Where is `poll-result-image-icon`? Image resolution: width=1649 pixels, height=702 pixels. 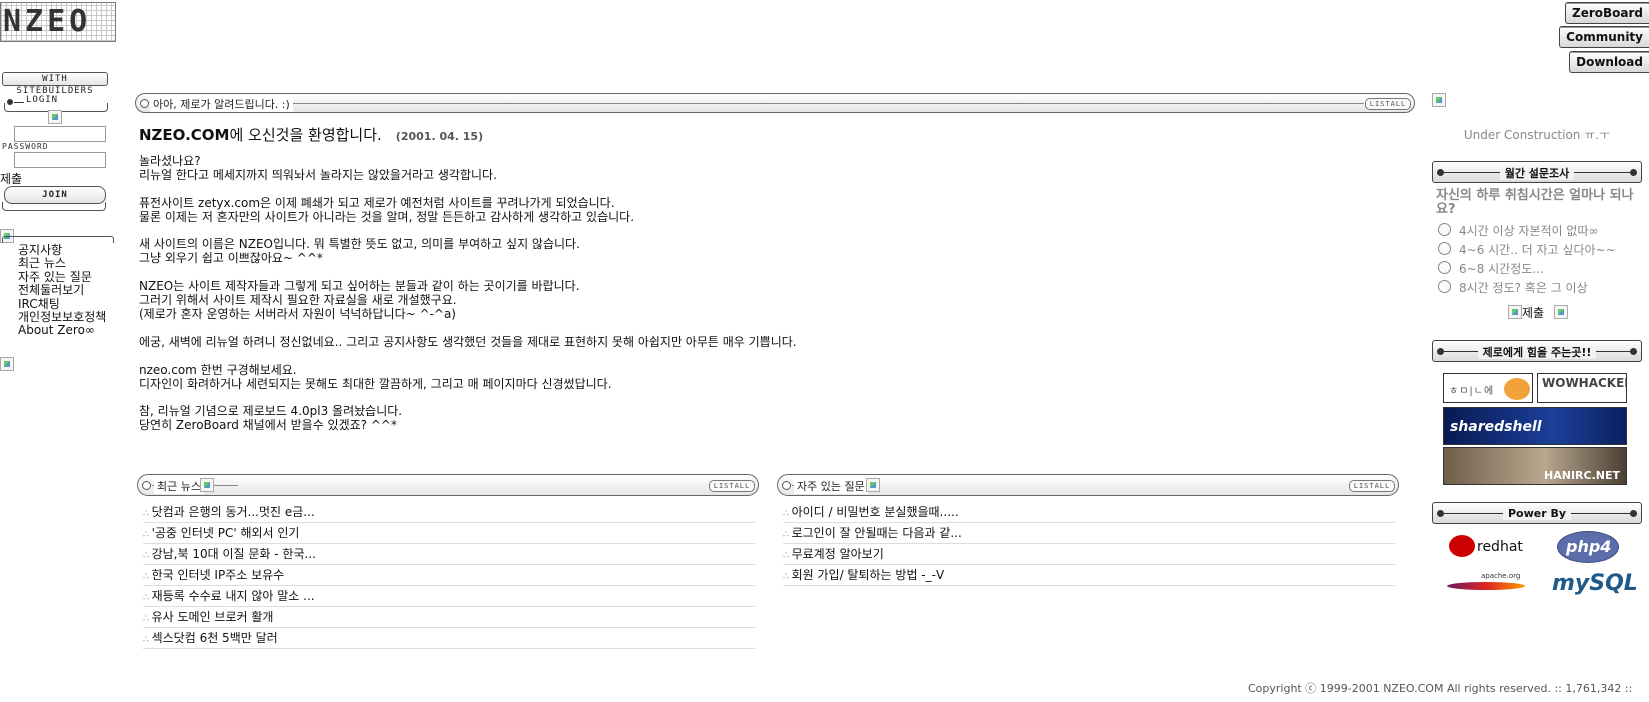 poll-result-image-icon is located at coordinates (1560, 312).